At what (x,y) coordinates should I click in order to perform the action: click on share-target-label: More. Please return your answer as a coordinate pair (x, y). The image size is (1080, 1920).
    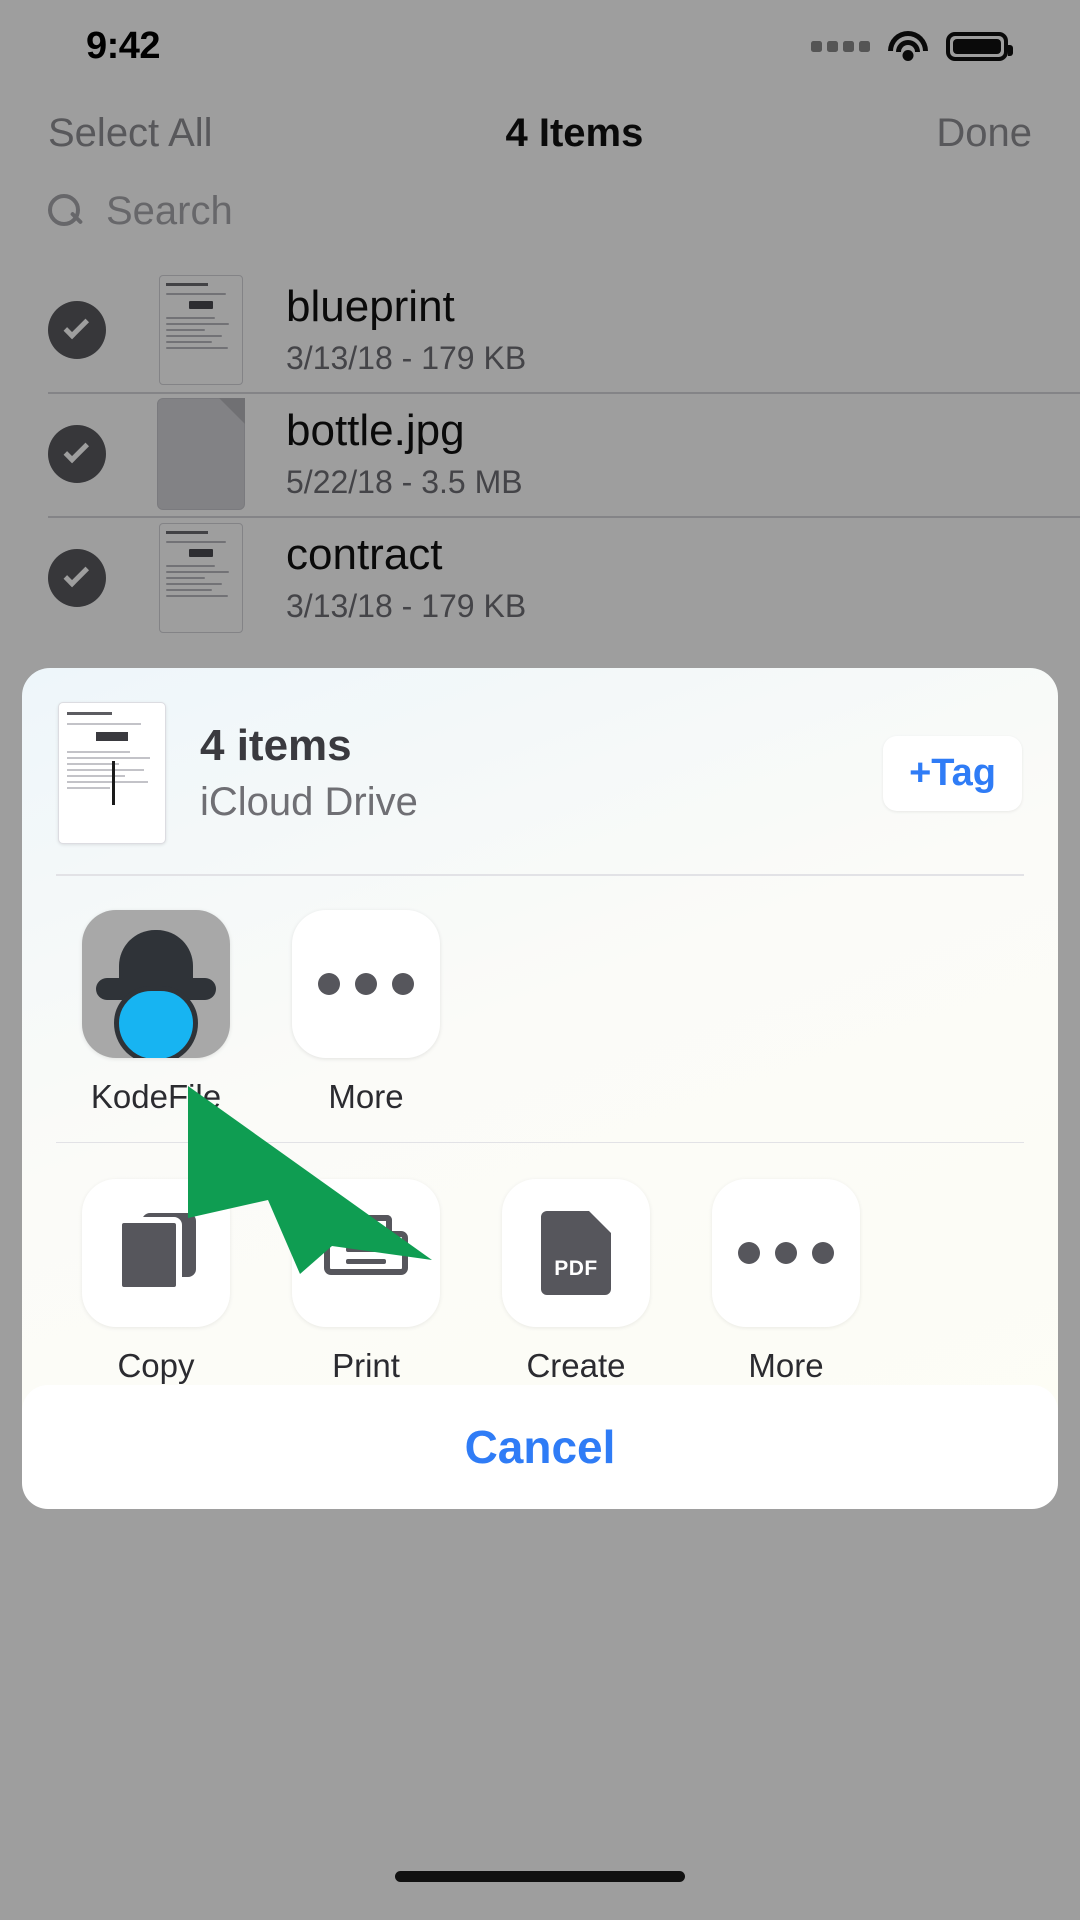
    Looking at the image, I should click on (366, 1096).